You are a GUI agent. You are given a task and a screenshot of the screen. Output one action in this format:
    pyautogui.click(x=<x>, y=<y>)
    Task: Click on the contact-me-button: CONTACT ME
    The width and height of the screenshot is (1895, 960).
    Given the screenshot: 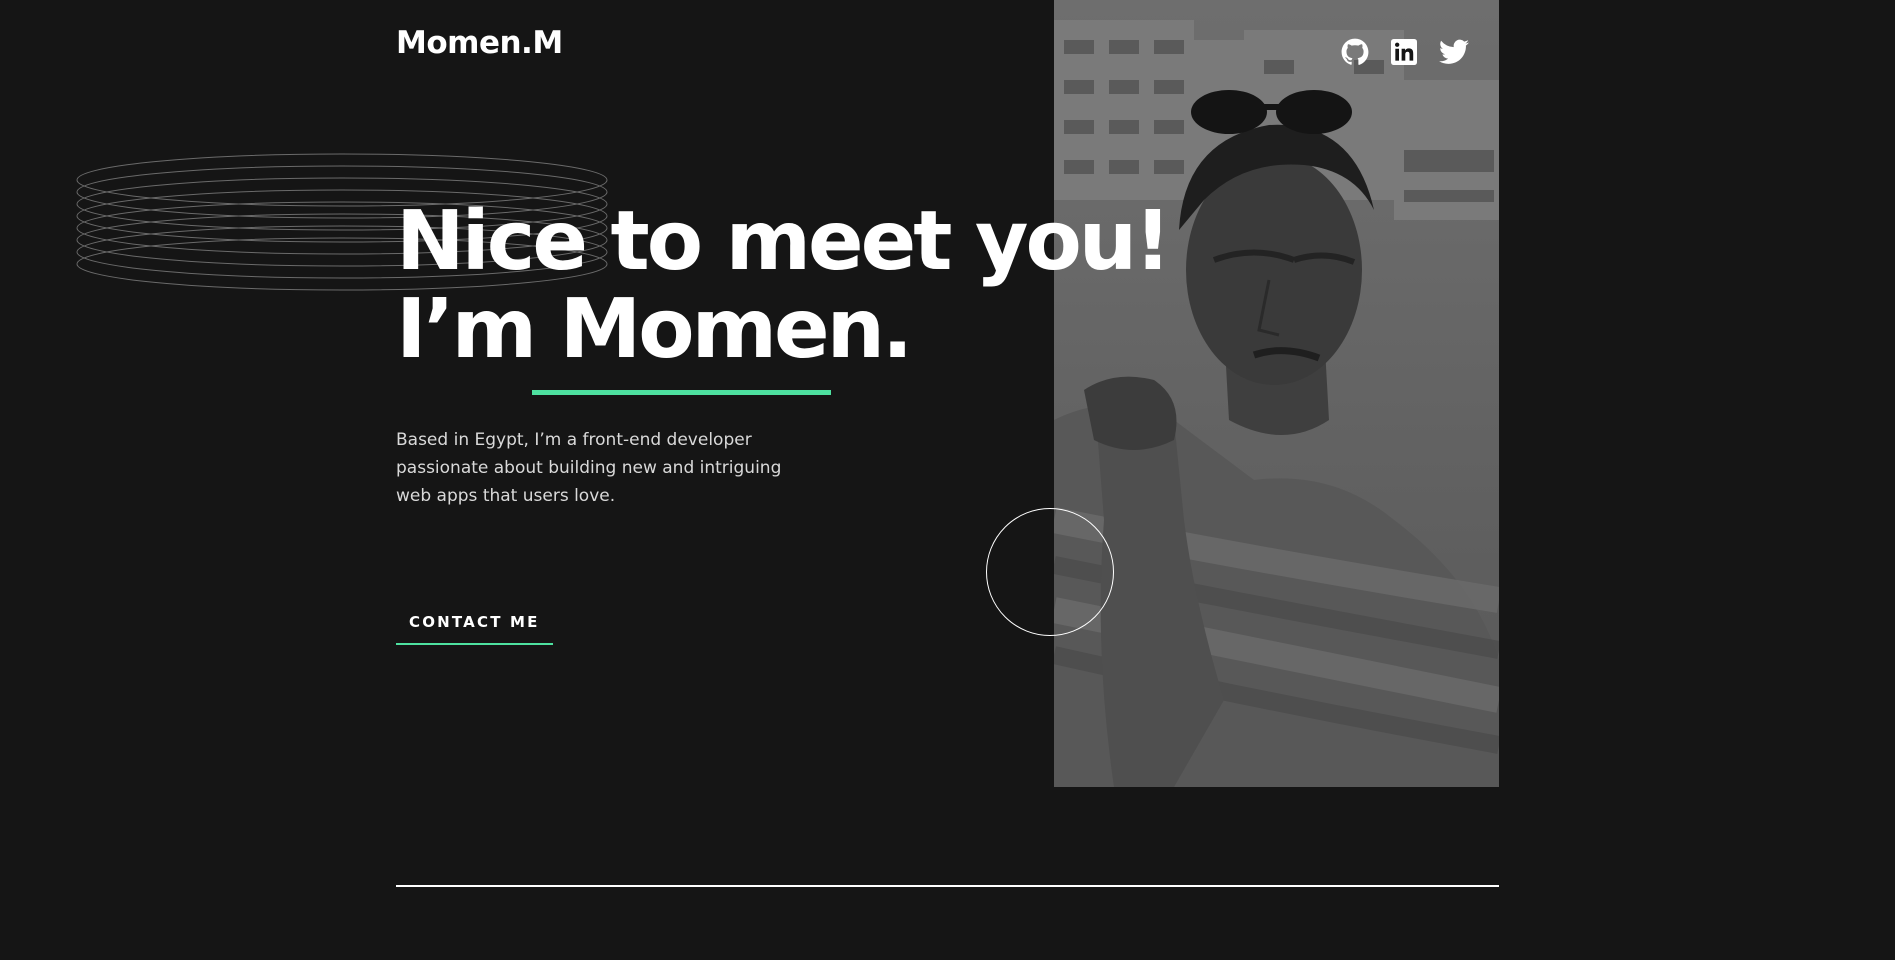 What is the action you would take?
    pyautogui.click(x=474, y=629)
    